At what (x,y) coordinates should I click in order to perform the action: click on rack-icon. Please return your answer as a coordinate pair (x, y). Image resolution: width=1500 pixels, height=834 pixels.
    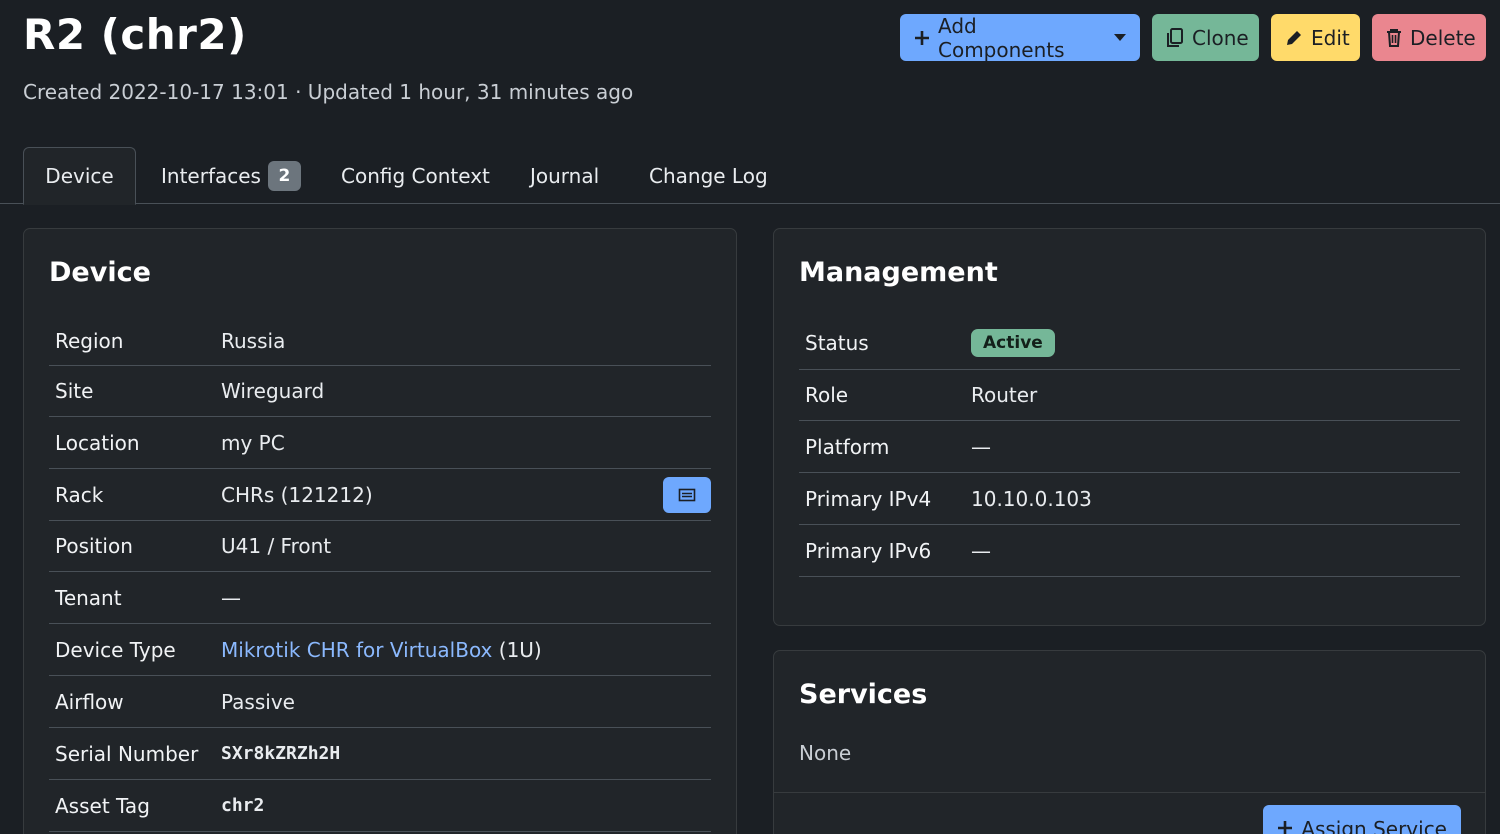
    Looking at the image, I should click on (687, 495).